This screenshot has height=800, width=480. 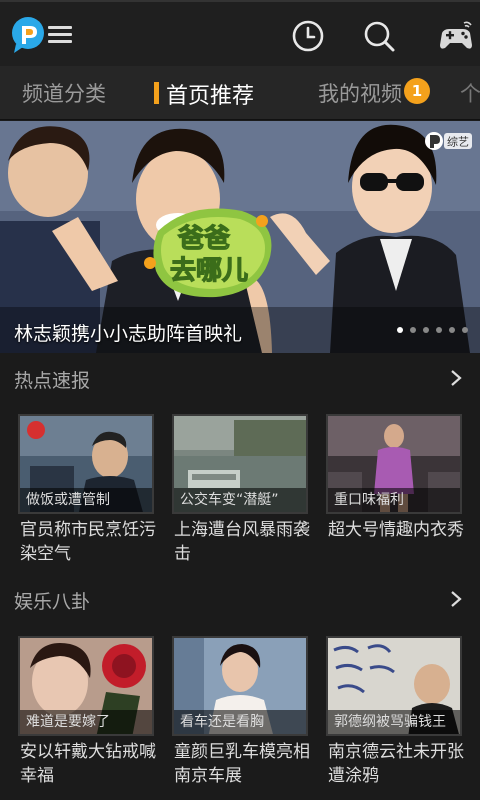 I want to click on pptv-logo-icon, so click(x=28, y=35).